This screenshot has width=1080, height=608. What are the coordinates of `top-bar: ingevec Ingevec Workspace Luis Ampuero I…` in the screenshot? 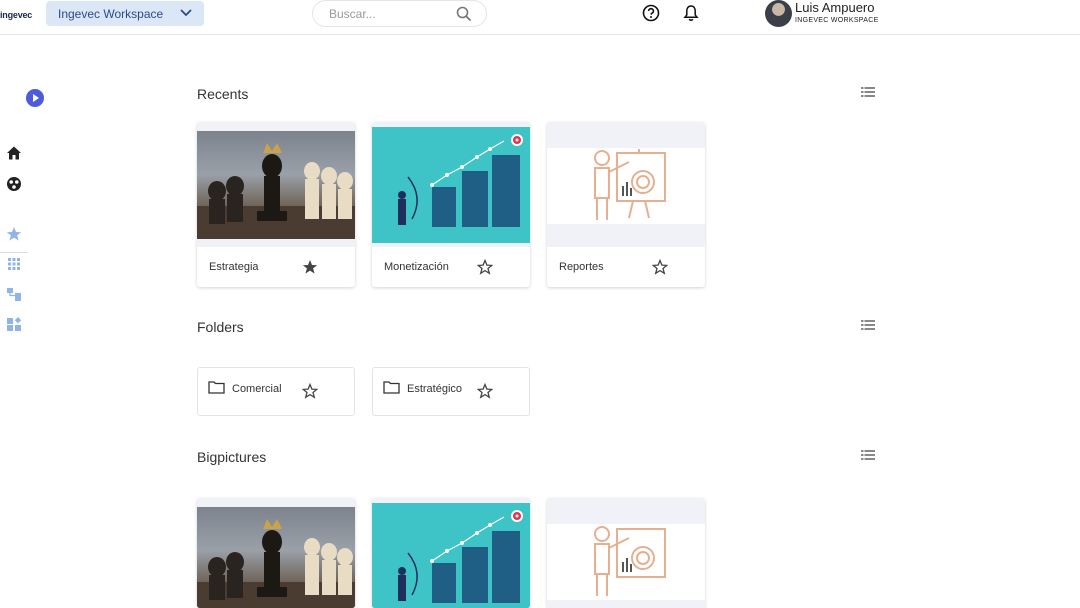 It's located at (540, 17).